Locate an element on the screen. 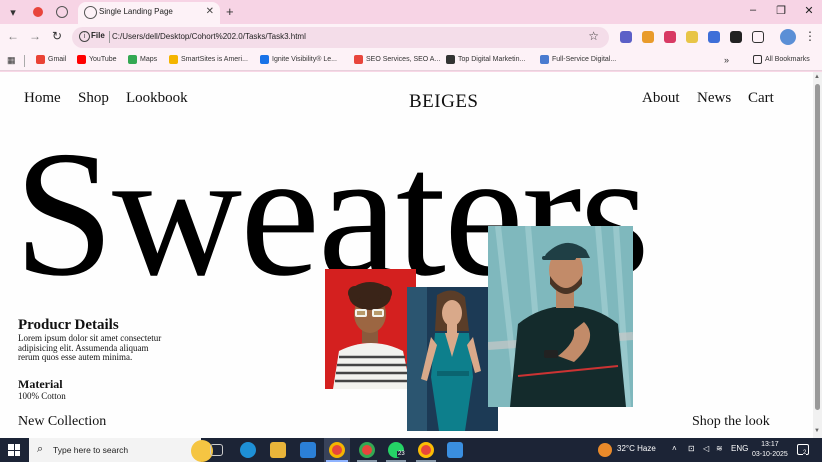 This screenshot has width=822, height=462. new-tab-button: + is located at coordinates (230, 11).